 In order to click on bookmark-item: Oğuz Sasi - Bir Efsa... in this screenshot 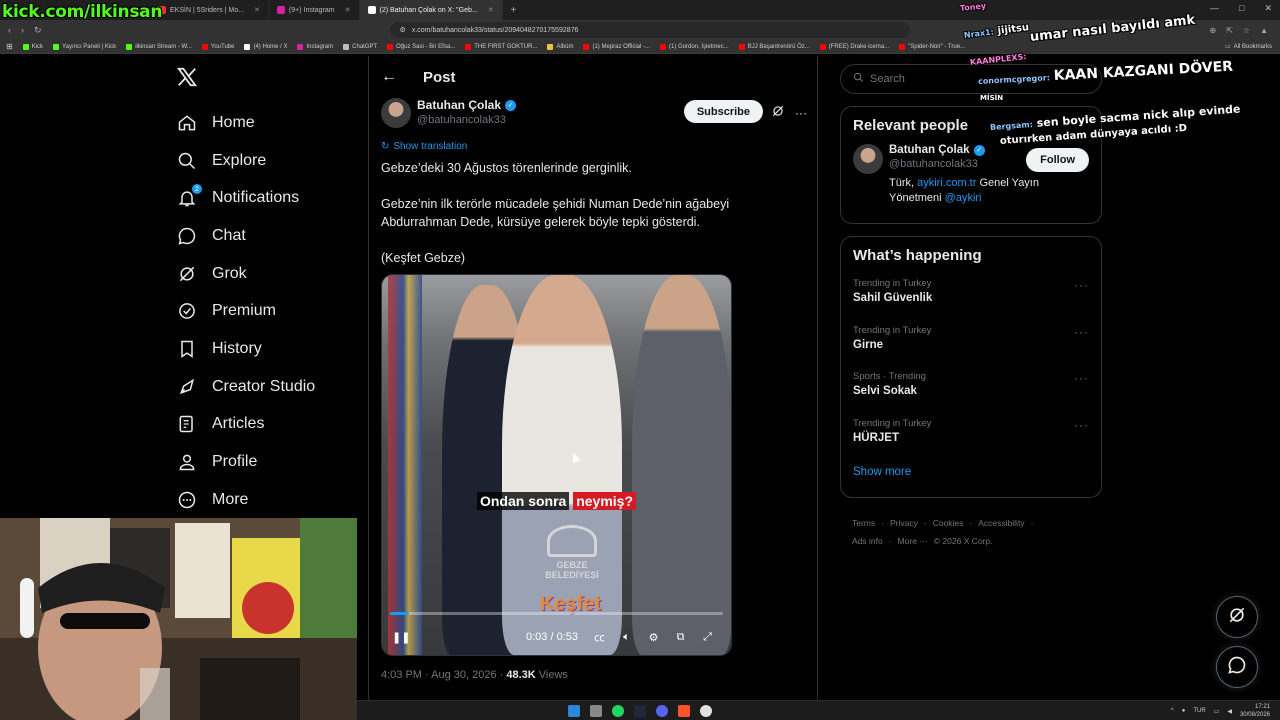, I will do `click(421, 46)`.